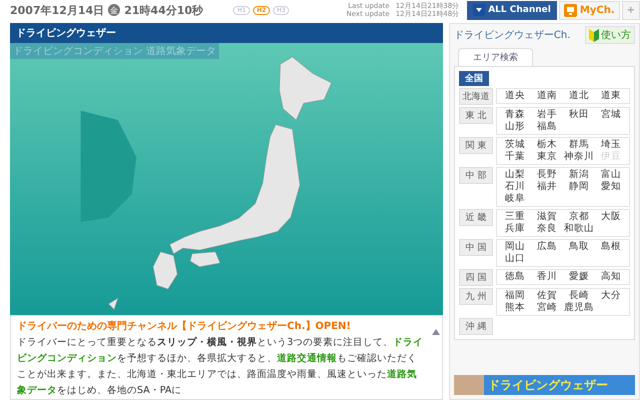  What do you see at coordinates (610, 217) in the screenshot?
I see `prefecture-link: 大阪` at bounding box center [610, 217].